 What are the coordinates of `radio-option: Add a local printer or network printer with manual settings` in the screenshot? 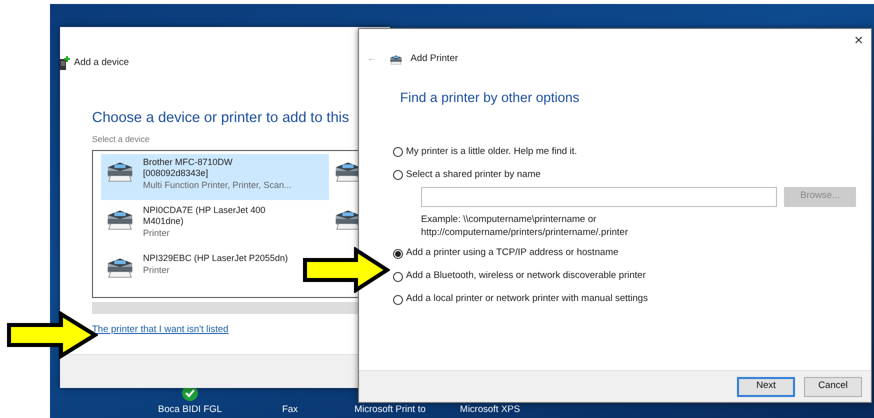 It's located at (632, 300).